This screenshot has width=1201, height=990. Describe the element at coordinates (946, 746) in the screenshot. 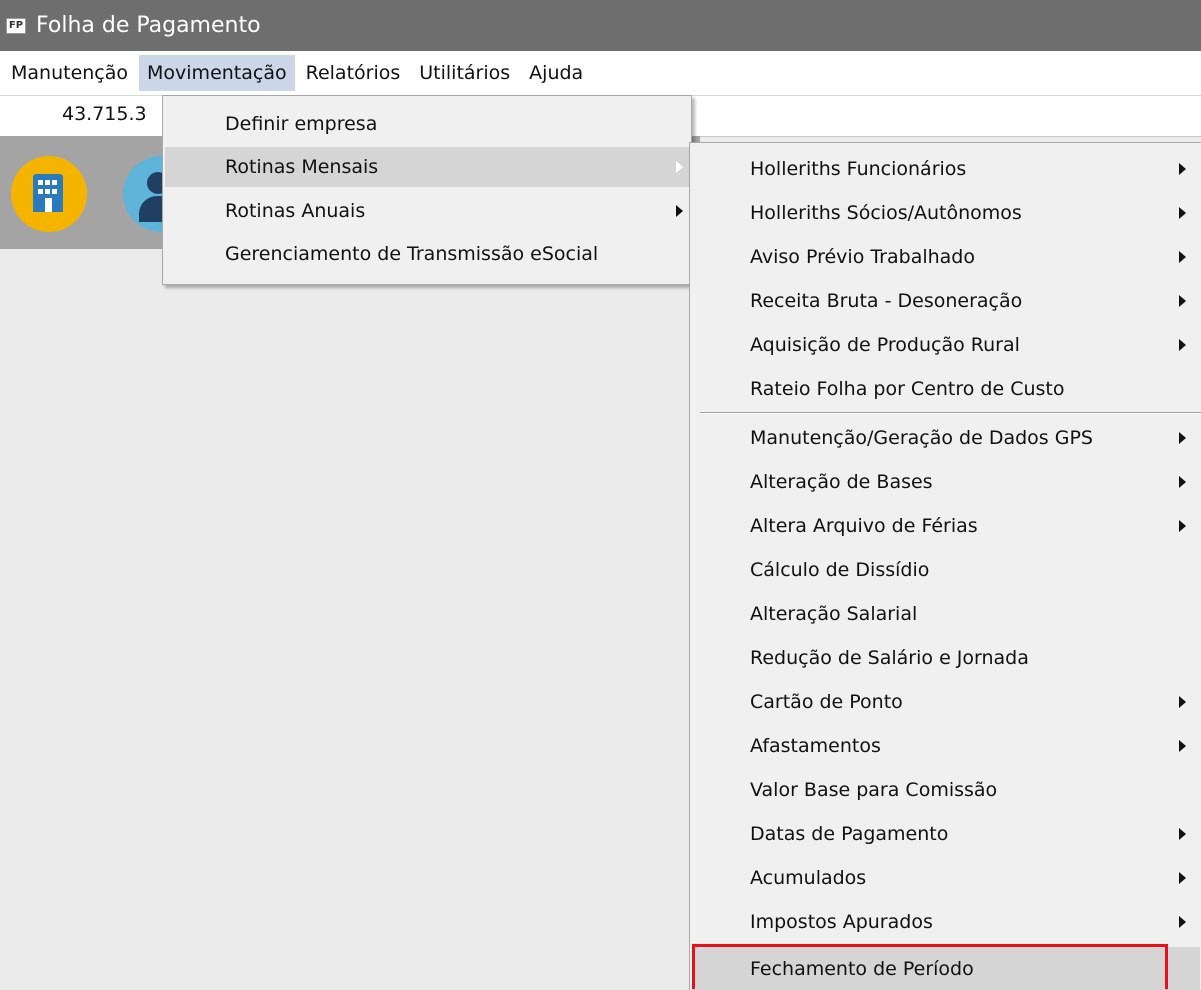

I see `menu-item-afastamentos: Afastamentos` at that location.